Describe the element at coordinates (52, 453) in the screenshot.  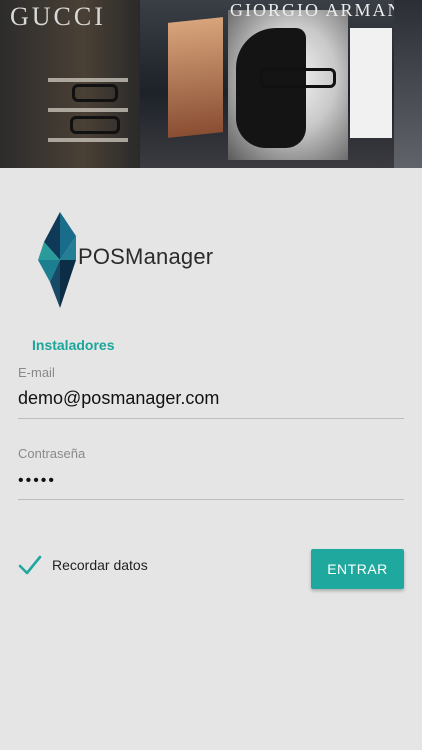
I see `password-label: Contraseña` at that location.